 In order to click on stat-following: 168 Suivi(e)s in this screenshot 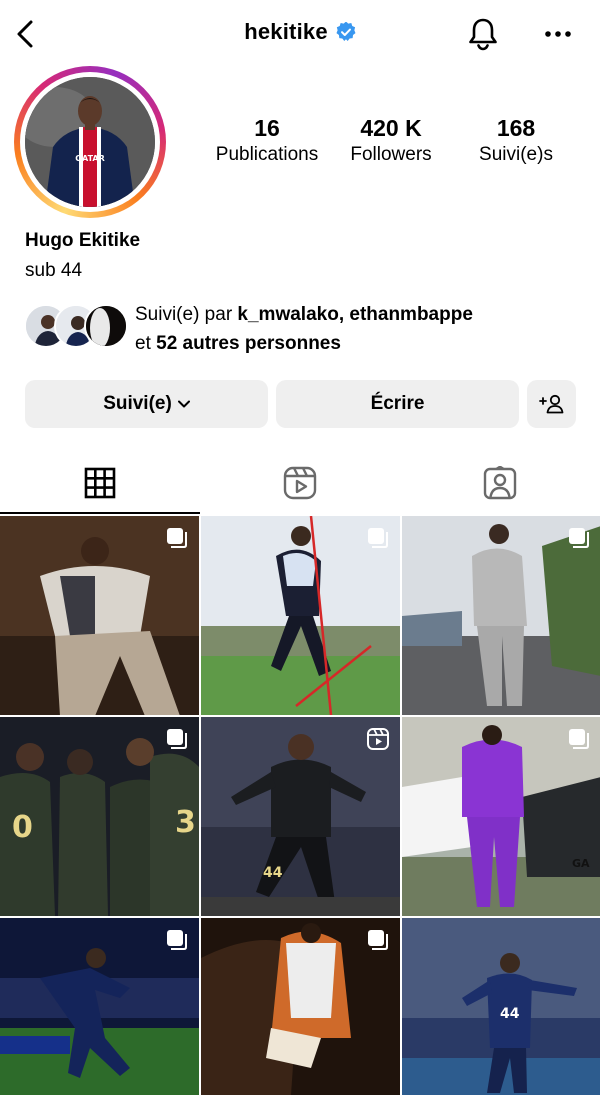, I will do `click(516, 141)`.